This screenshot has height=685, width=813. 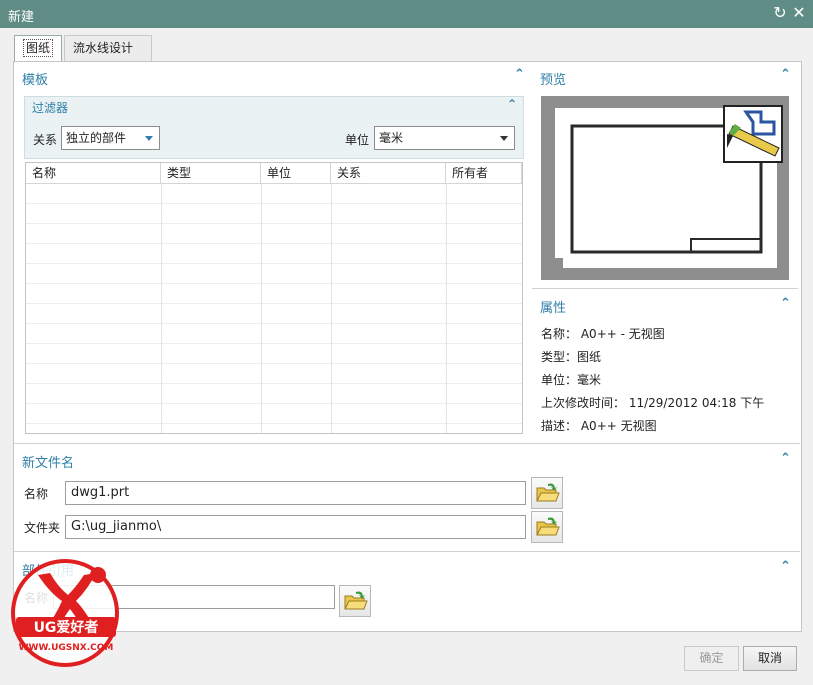 I want to click on preview-image, so click(x=665, y=188).